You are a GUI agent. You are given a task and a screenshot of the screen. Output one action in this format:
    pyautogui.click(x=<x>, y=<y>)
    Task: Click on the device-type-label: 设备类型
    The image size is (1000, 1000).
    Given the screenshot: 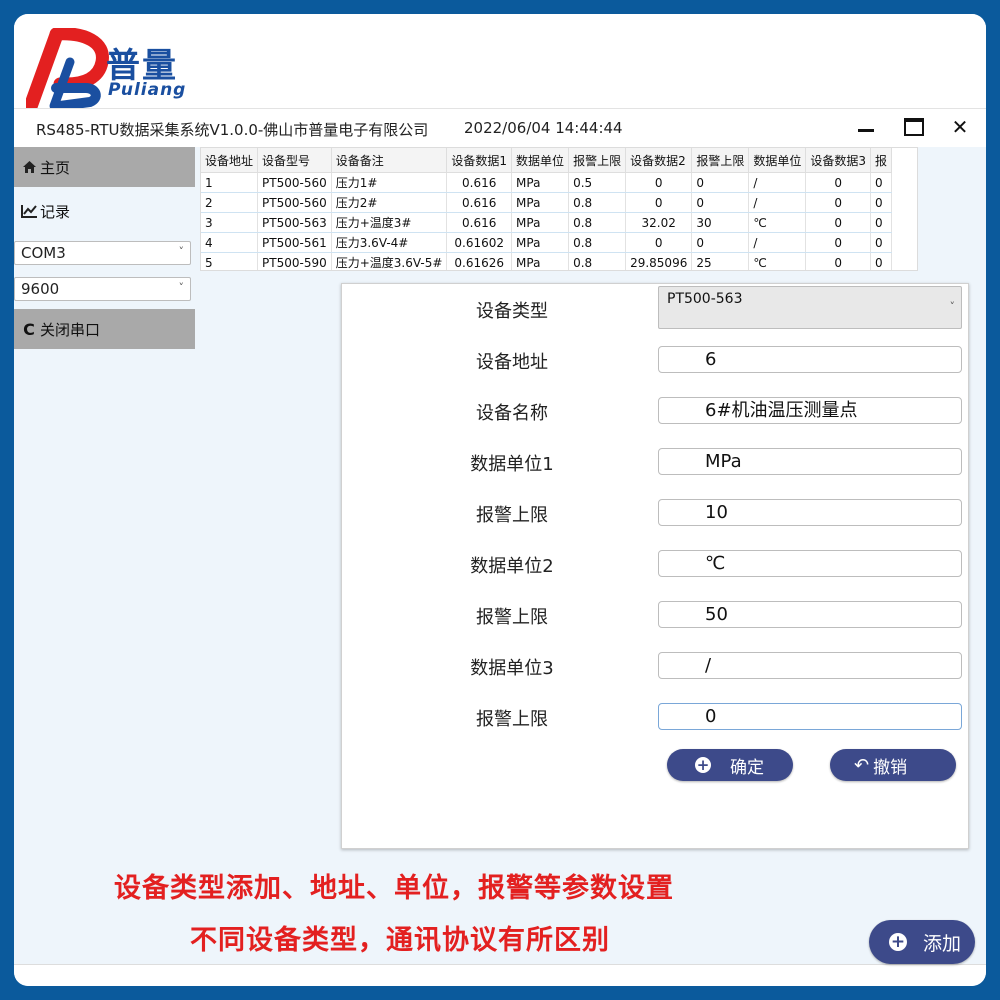 What is the action you would take?
    pyautogui.click(x=512, y=311)
    